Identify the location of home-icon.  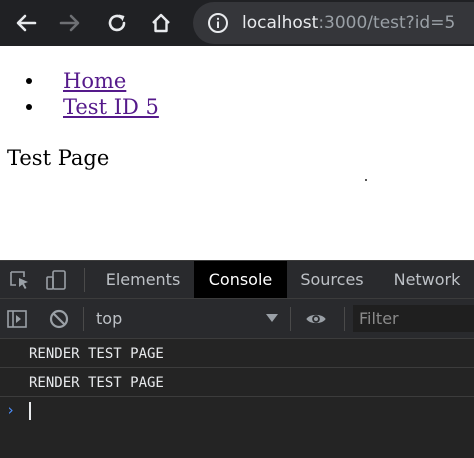
(161, 23).